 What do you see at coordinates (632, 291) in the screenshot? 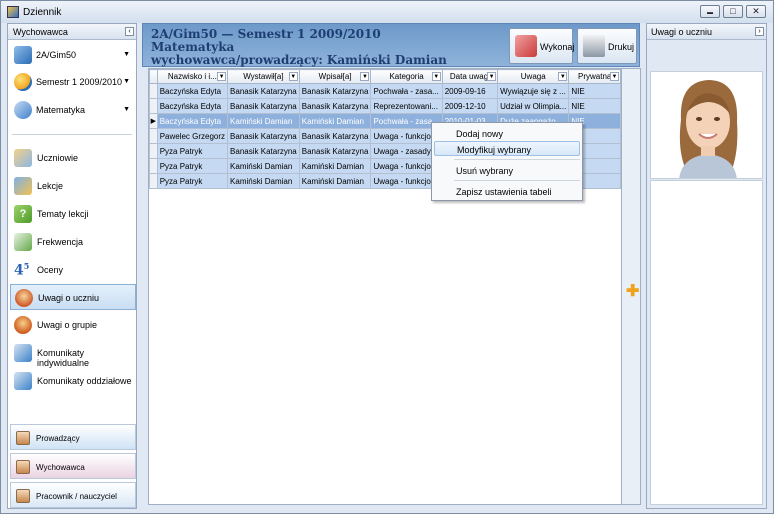
I see `add-plus-icon: ✚` at bounding box center [632, 291].